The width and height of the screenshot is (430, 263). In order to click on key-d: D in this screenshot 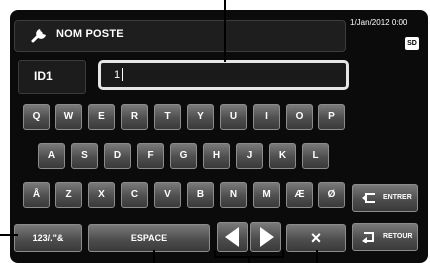, I will do `click(117, 156)`.